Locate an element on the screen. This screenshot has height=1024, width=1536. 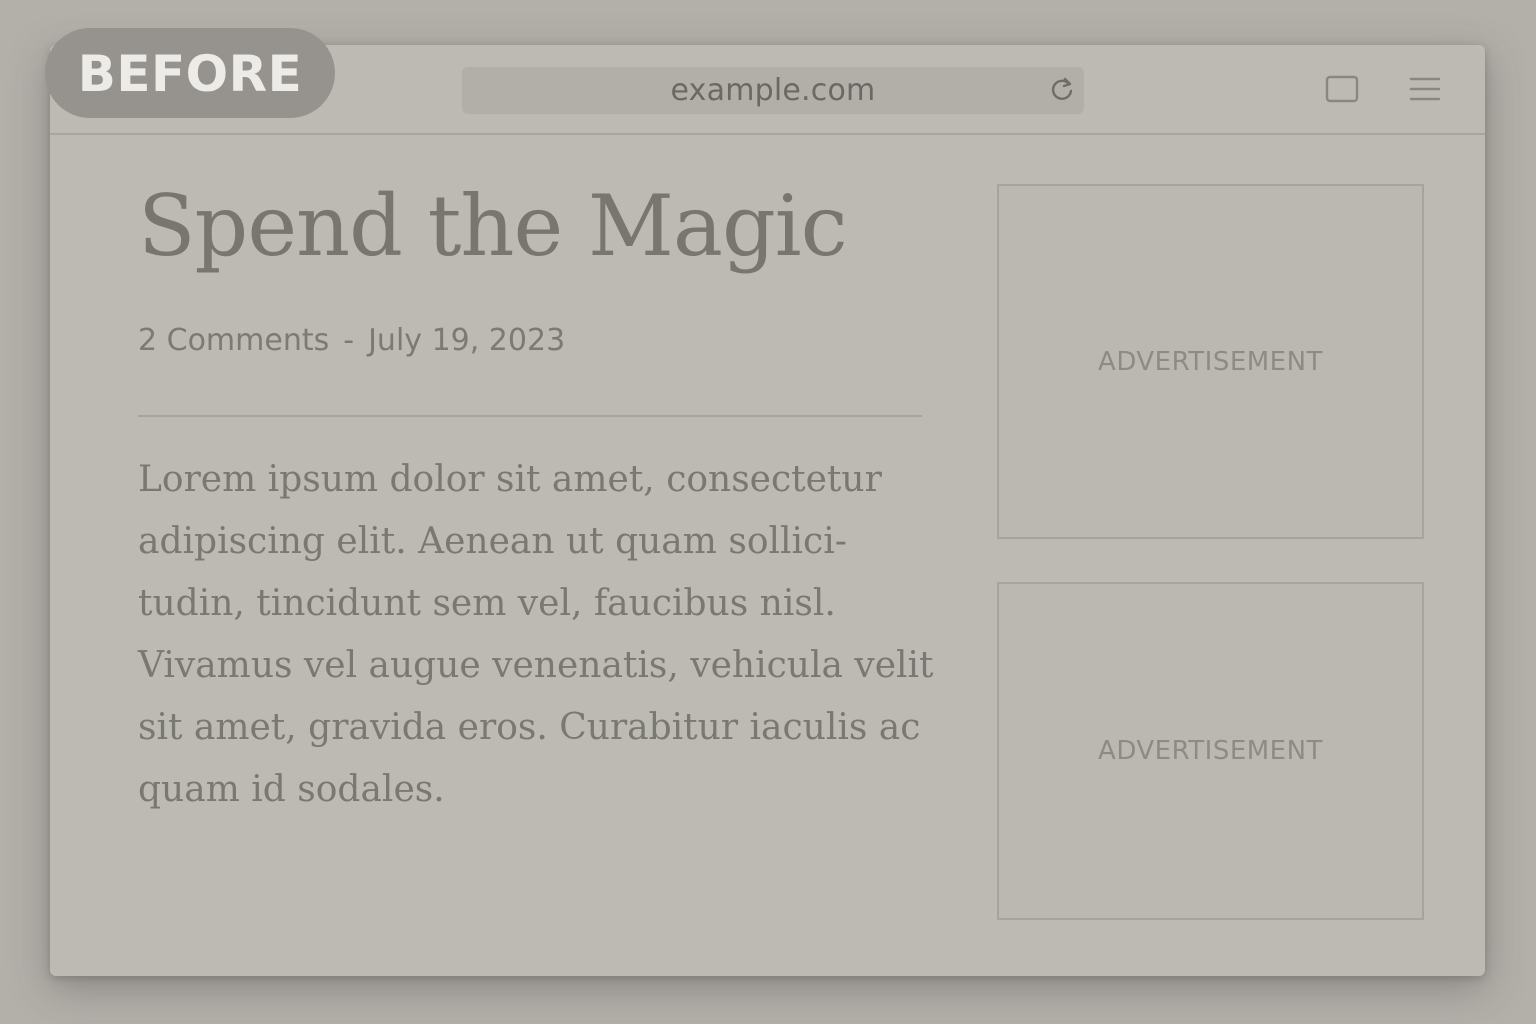
before-badge-label: BEFORE is located at coordinates (190, 74).